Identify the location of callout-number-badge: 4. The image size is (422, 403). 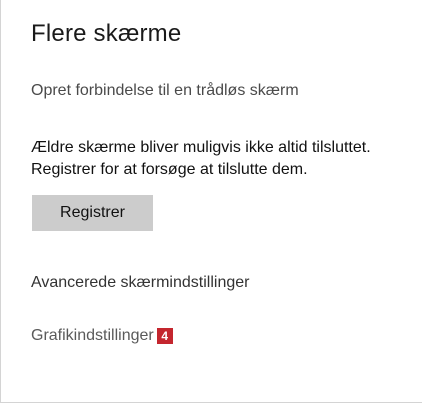
(164, 336).